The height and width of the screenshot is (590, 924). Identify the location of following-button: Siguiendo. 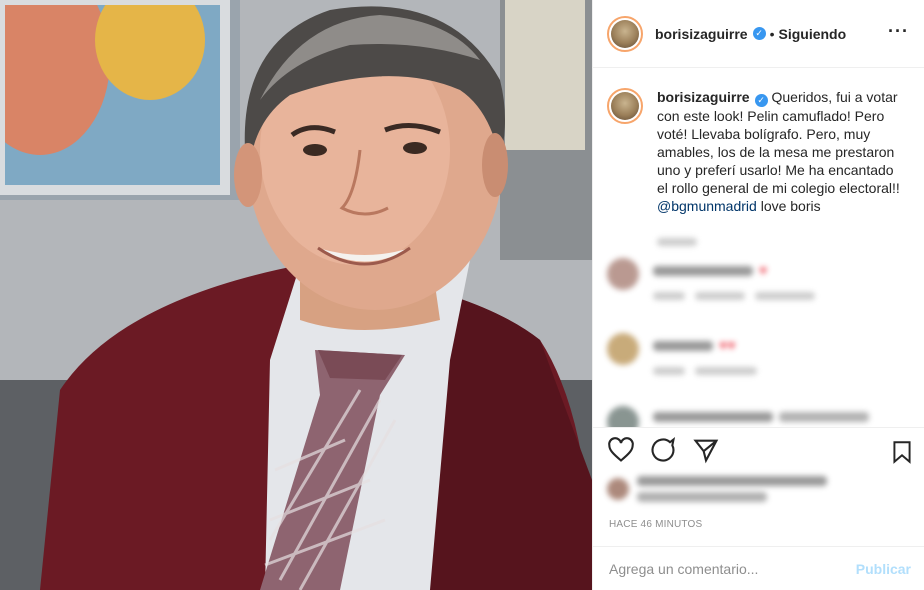
(813, 34).